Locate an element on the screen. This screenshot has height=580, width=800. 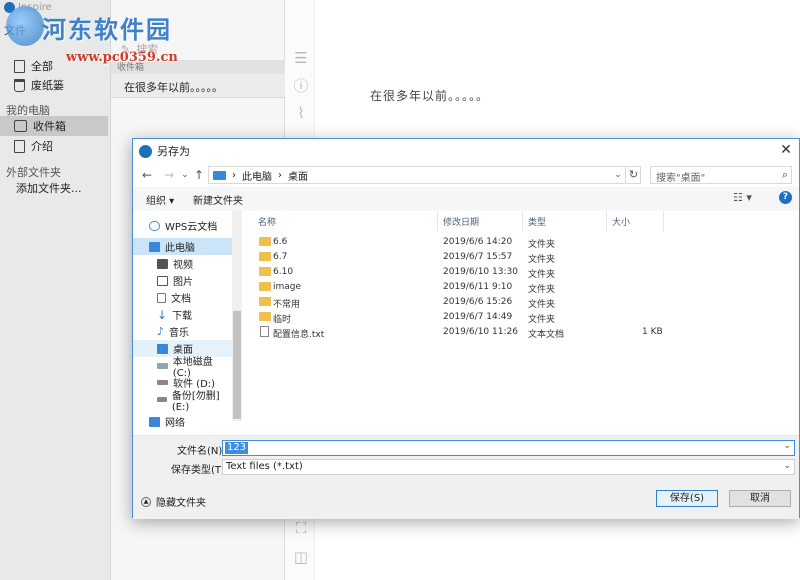
fullscreen-icon: ⛶ is located at coordinates (301, 528).